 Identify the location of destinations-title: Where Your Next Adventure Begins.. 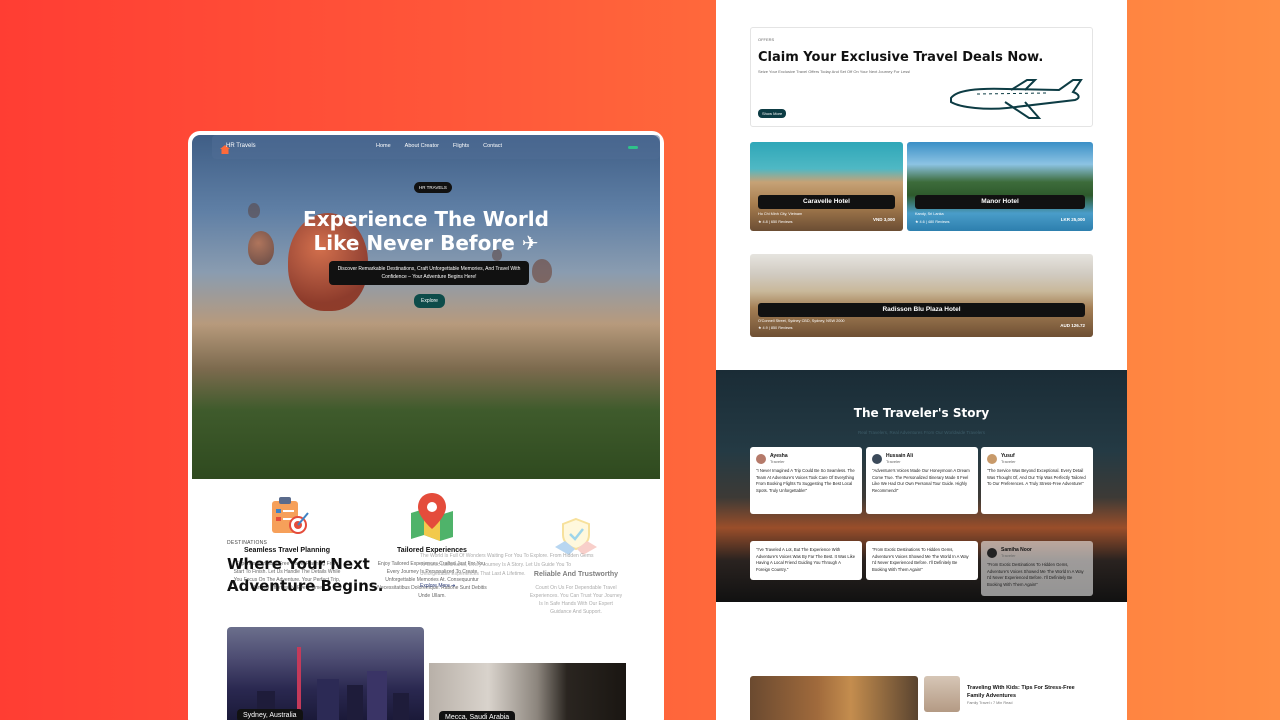
(305, 575).